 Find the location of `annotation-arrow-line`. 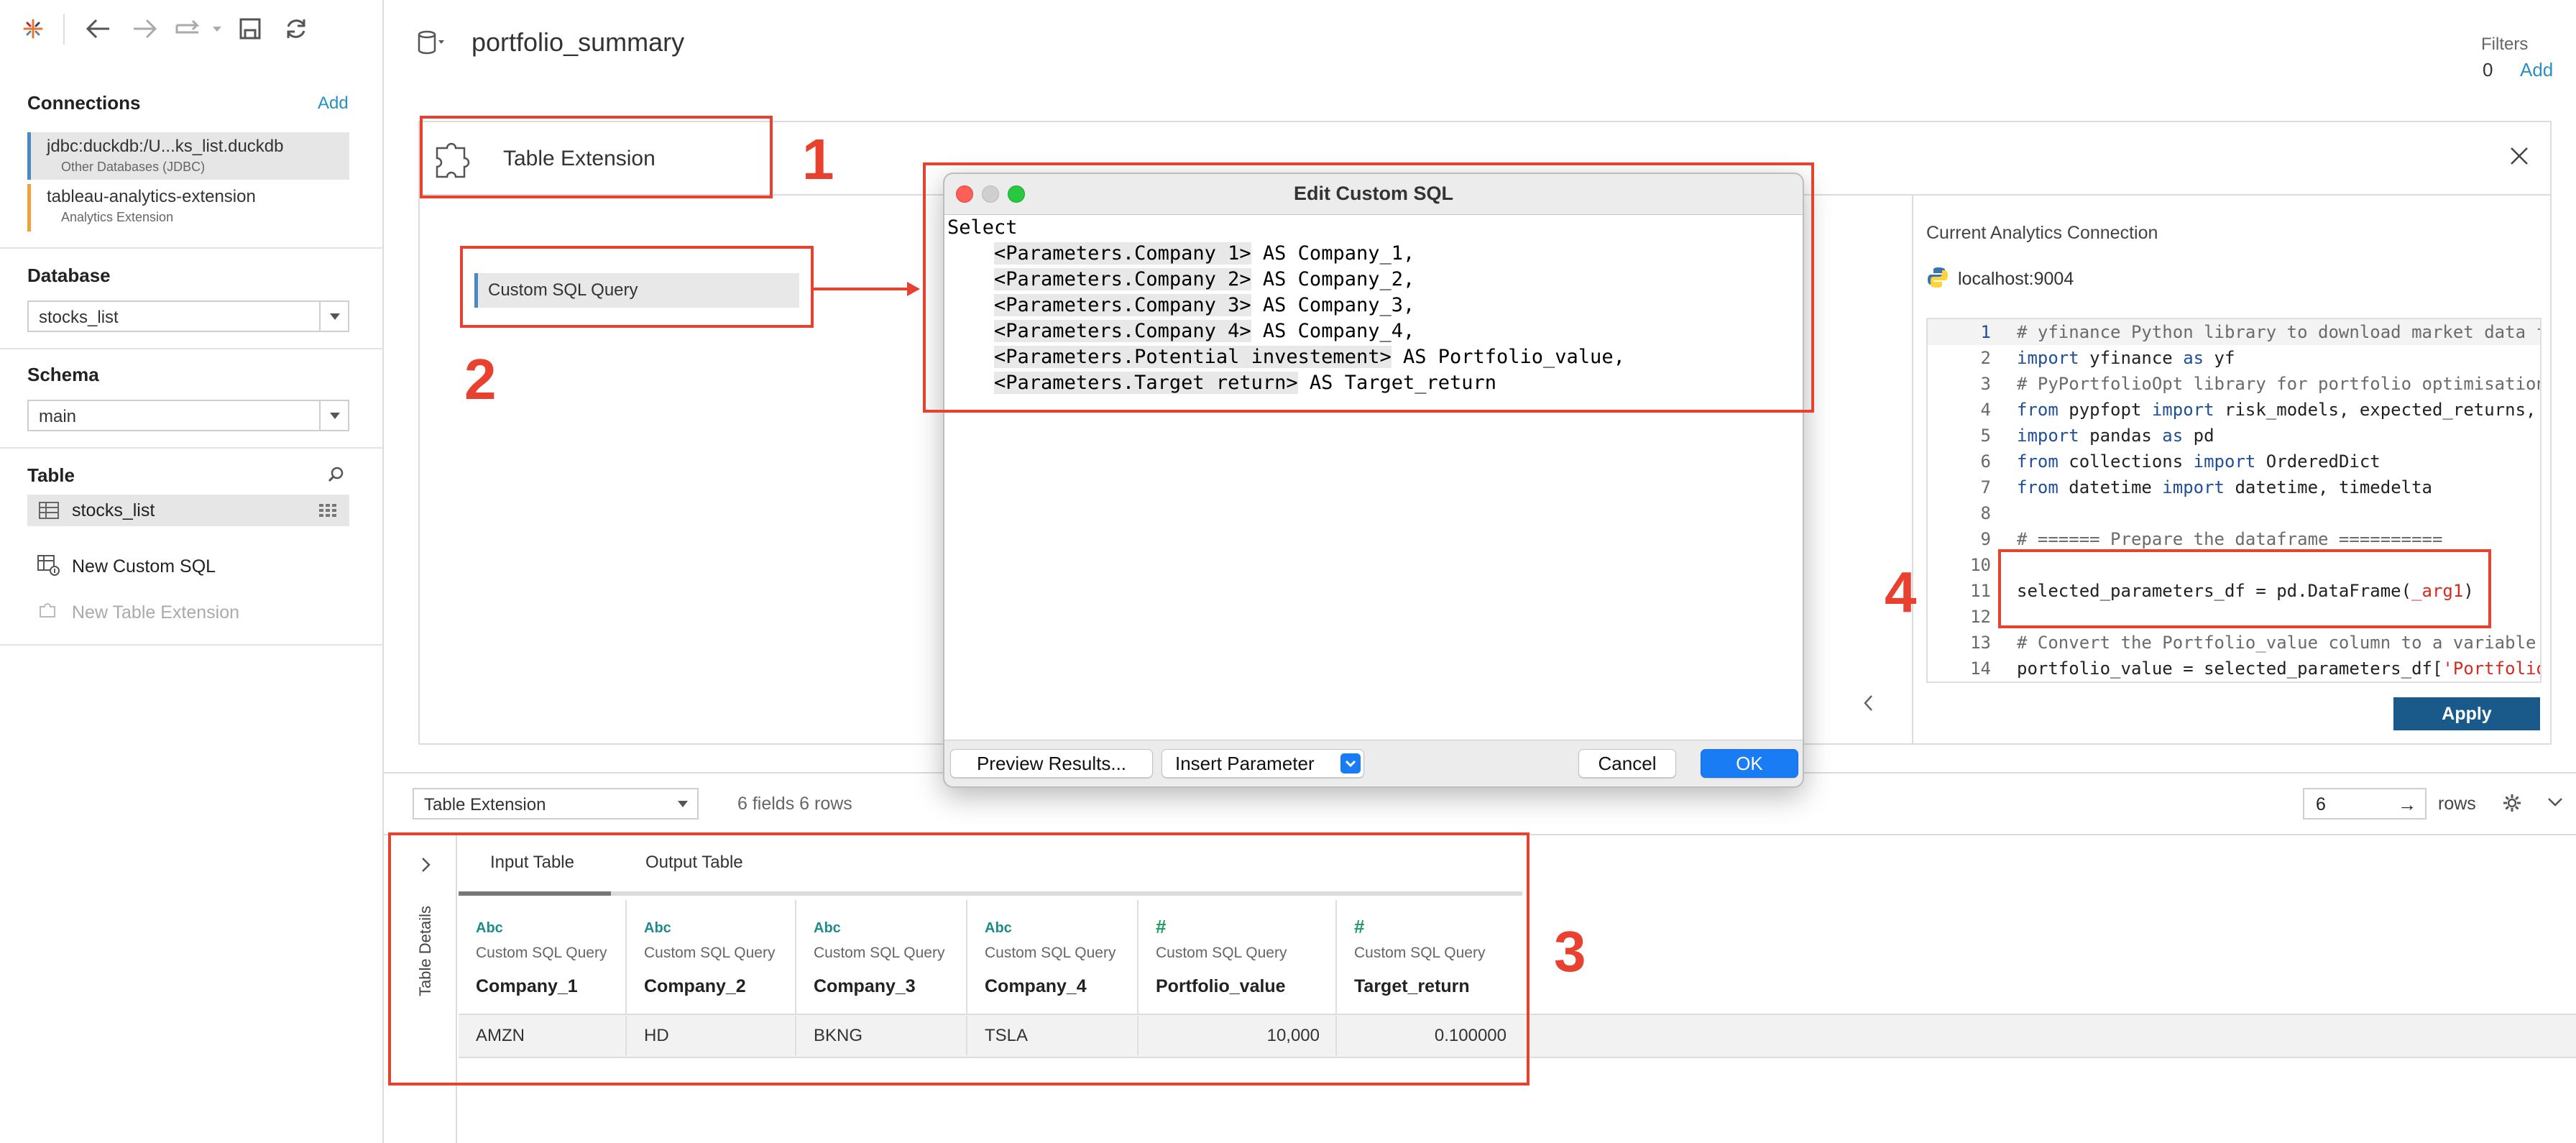

annotation-arrow-line is located at coordinates (862, 289).